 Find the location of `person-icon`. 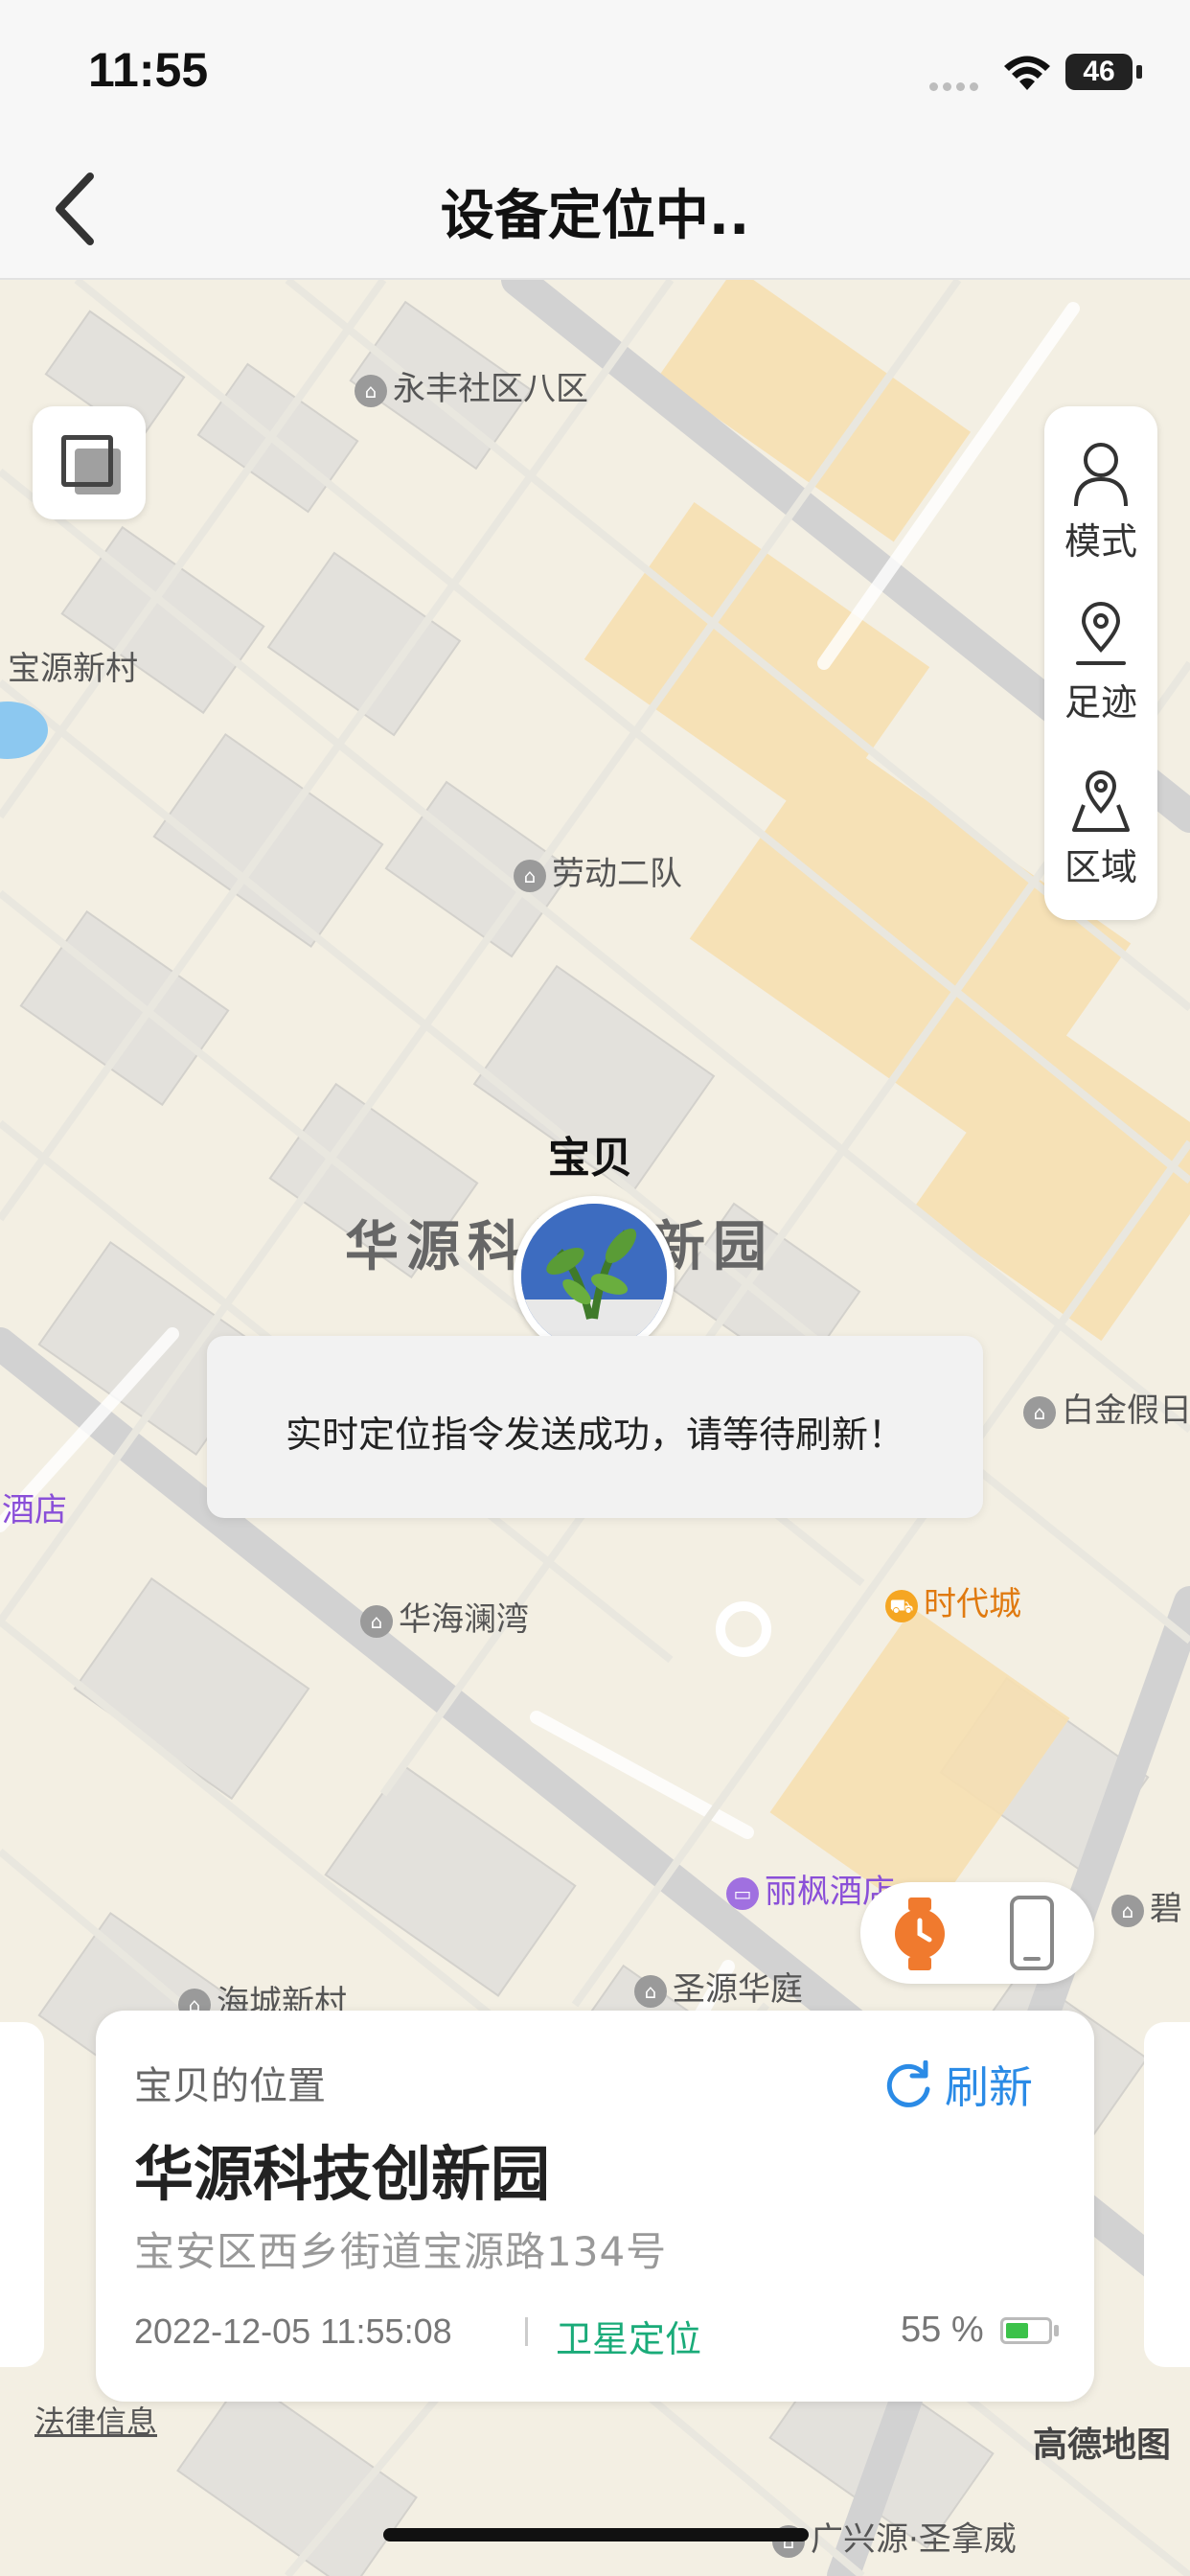

person-icon is located at coordinates (1101, 475).